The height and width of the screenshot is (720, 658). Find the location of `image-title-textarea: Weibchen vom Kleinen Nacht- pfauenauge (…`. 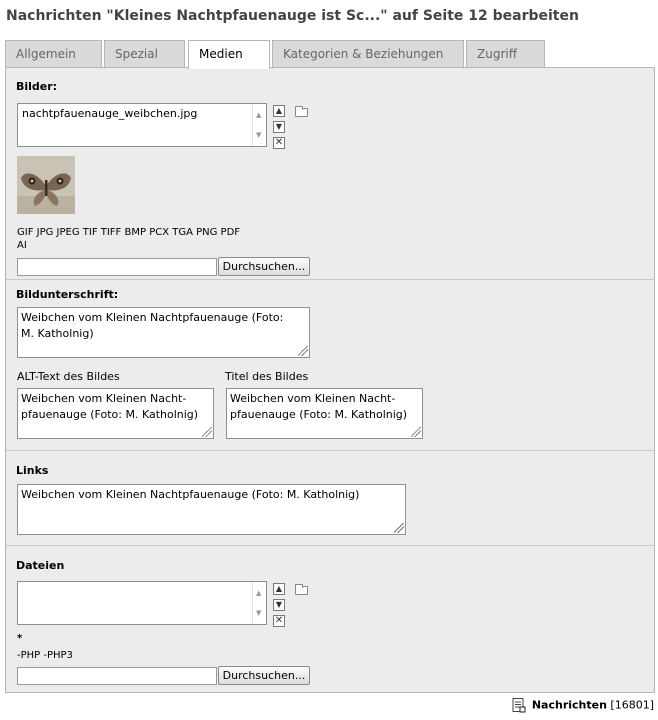

image-title-textarea: Weibchen vom Kleinen Nacht- pfauenauge (… is located at coordinates (324, 413).